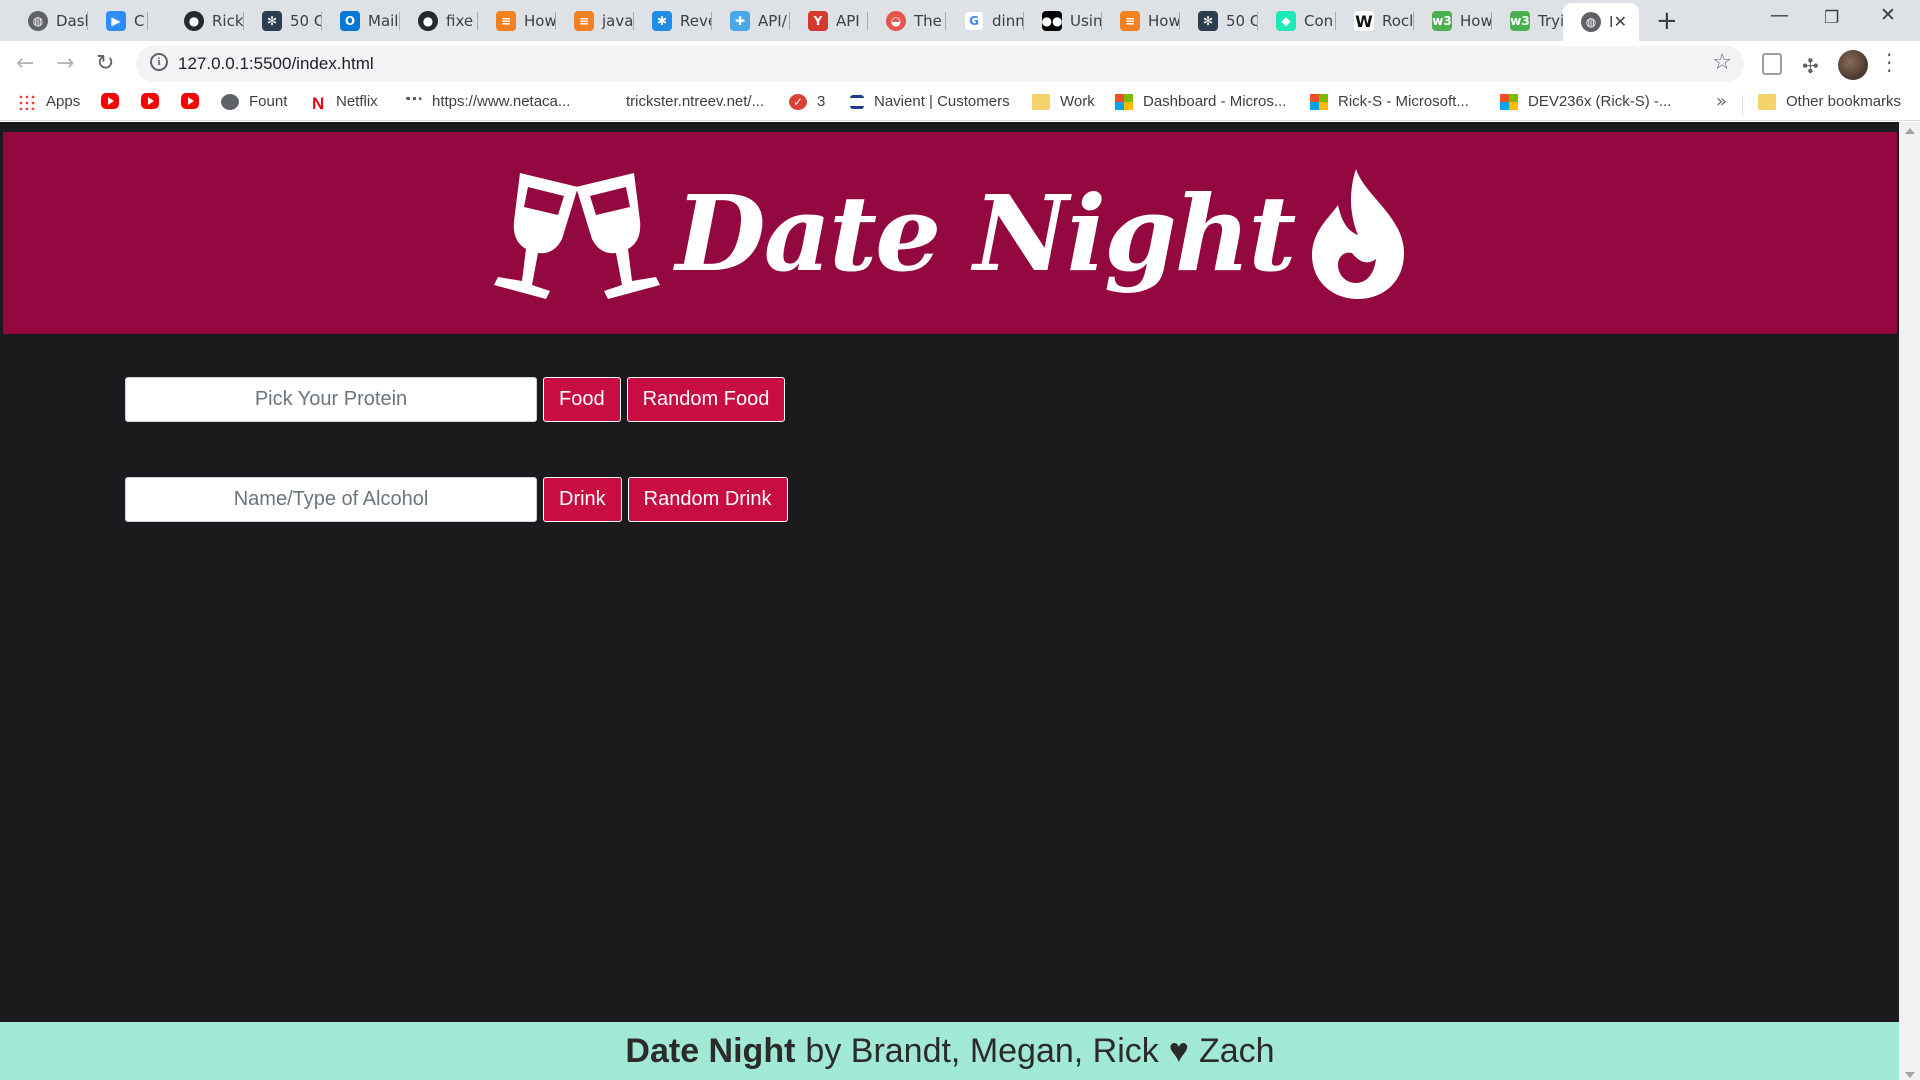  I want to click on tab-title: The, so click(928, 21).